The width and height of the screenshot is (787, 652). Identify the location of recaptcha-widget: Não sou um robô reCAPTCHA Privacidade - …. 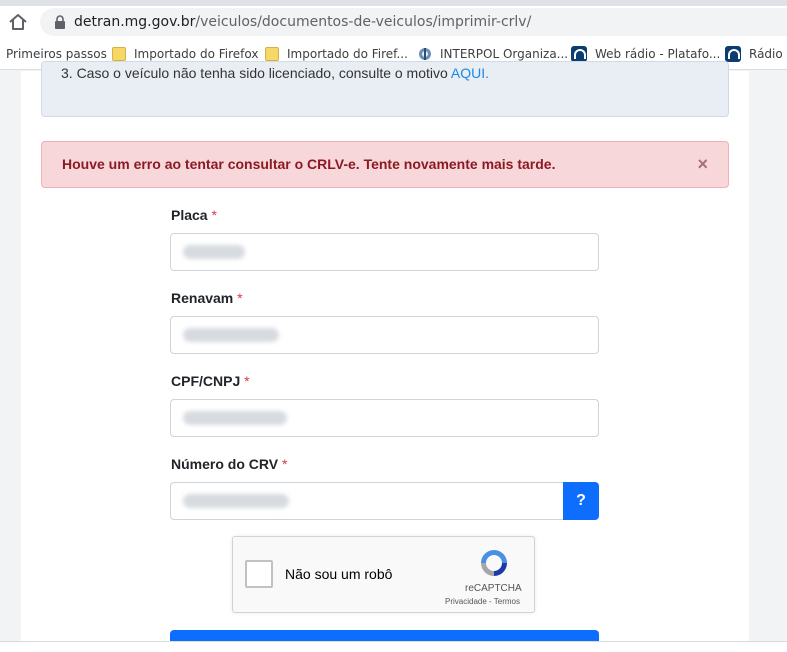
(383, 574).